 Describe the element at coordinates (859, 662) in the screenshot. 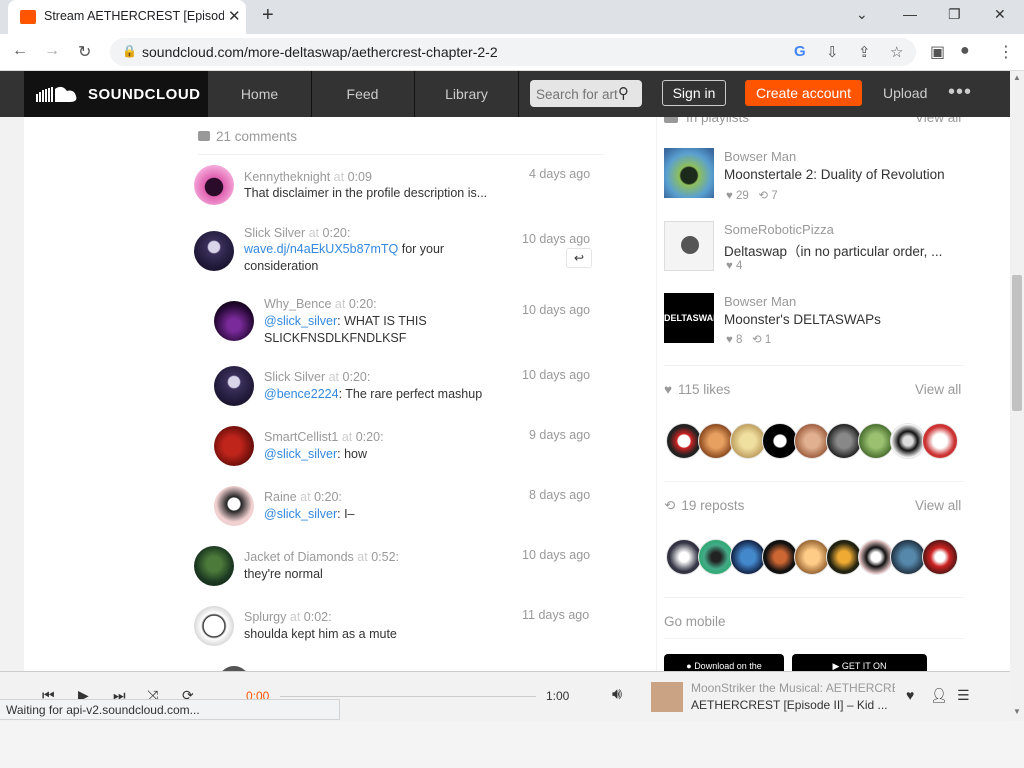

I see `google-play-badge: ▶ GET IT ON` at that location.